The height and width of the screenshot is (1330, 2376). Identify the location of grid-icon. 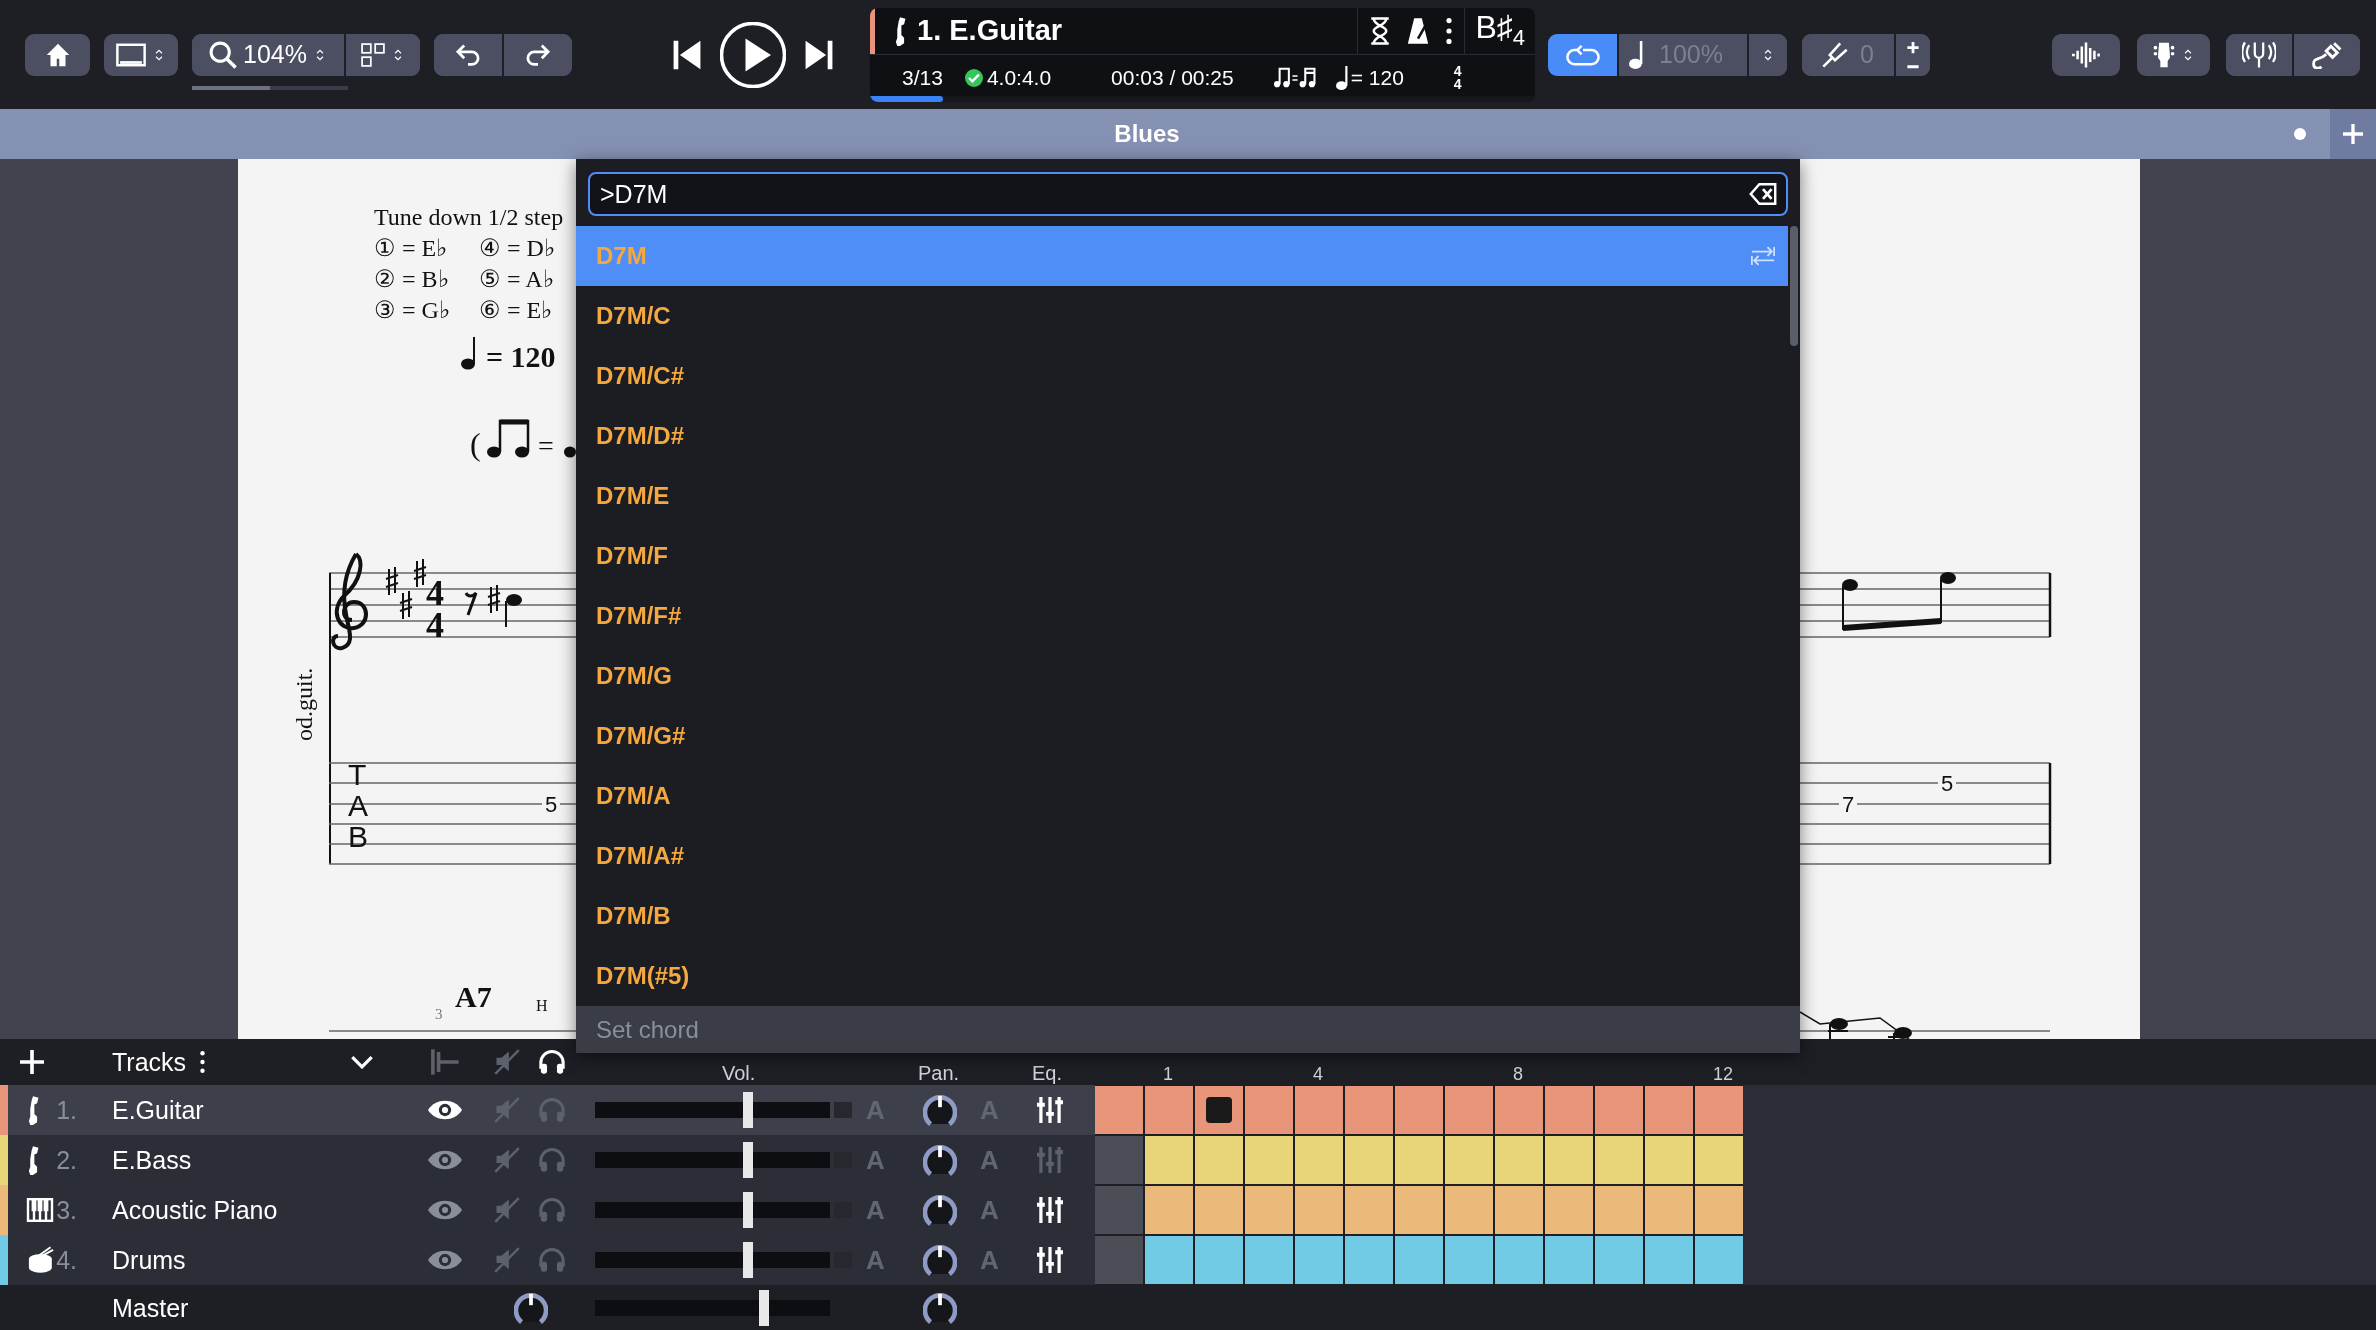
(373, 54).